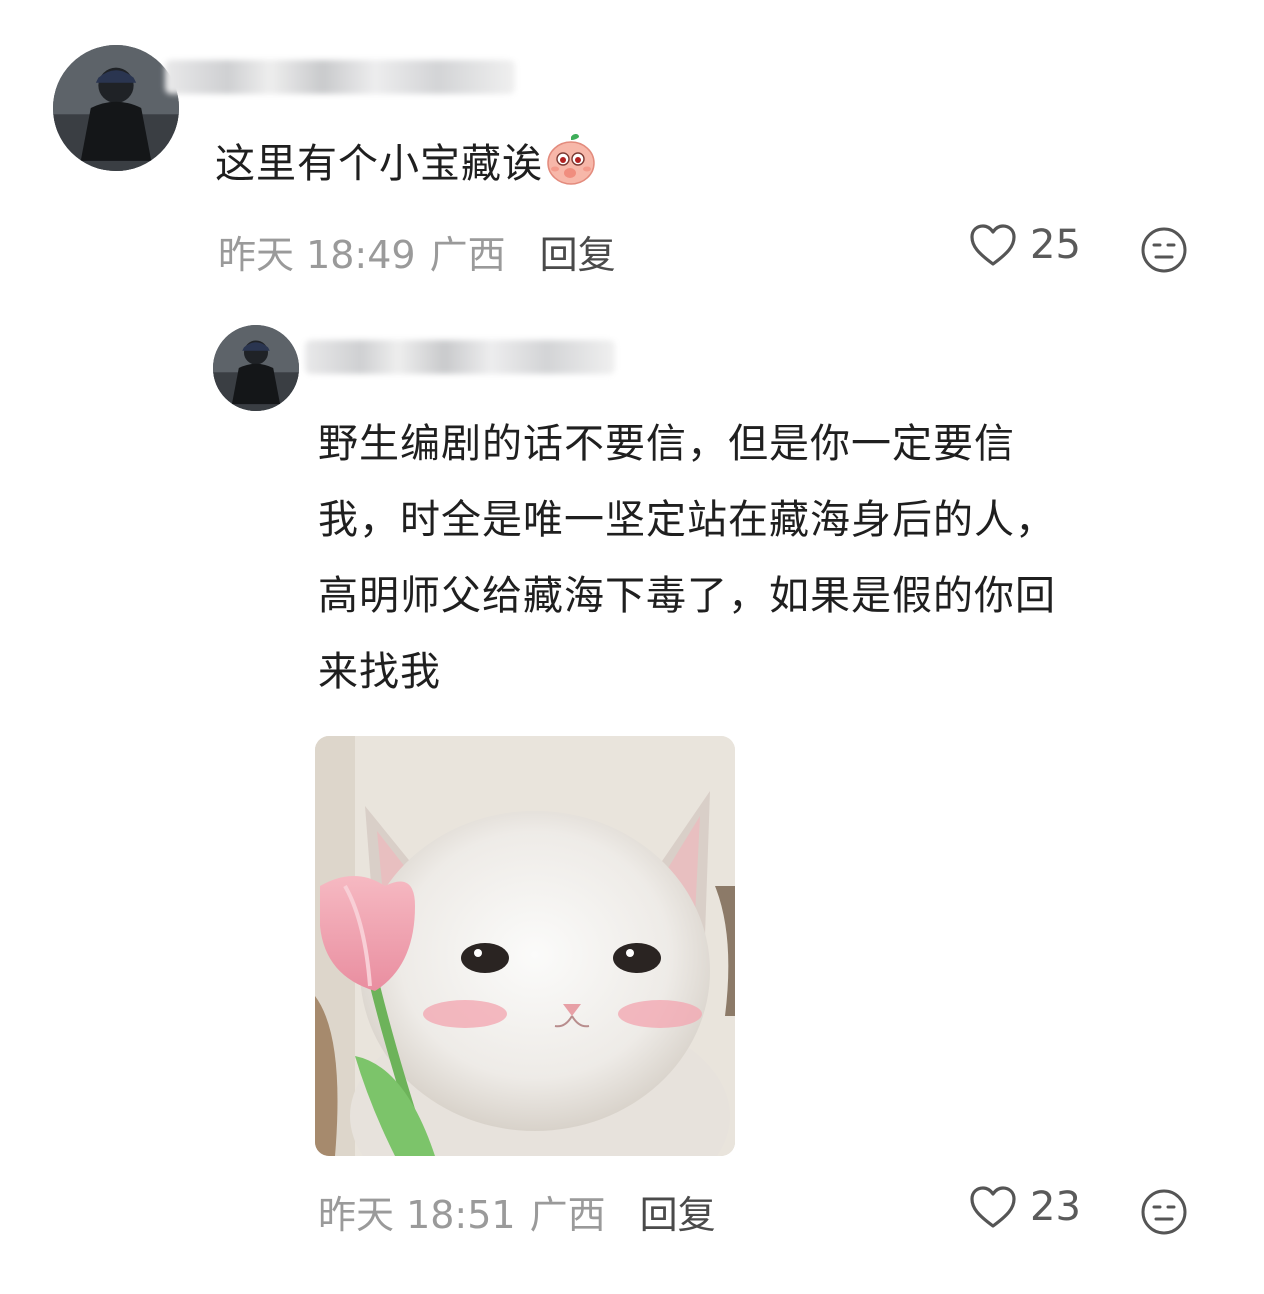  Describe the element at coordinates (417, 1215) in the screenshot. I see `timestamp: 昨天 18:51` at that location.